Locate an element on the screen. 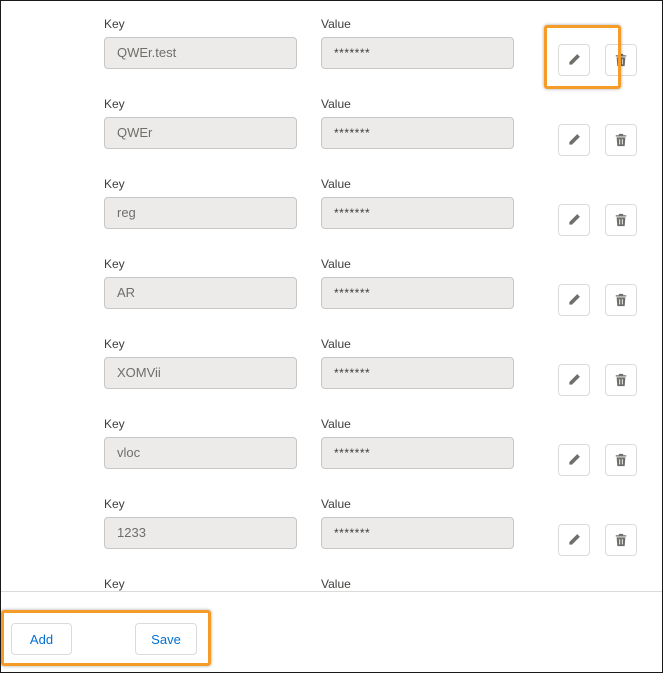 This screenshot has width=663, height=673. save-button: Save is located at coordinates (166, 639).